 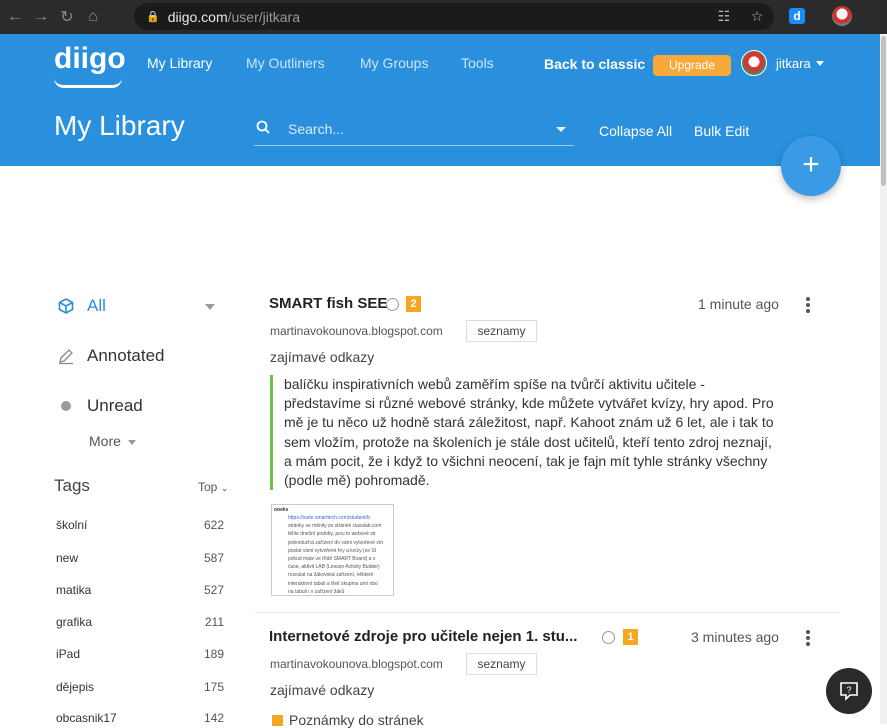 I want to click on dot-icon, so click(x=66, y=406).